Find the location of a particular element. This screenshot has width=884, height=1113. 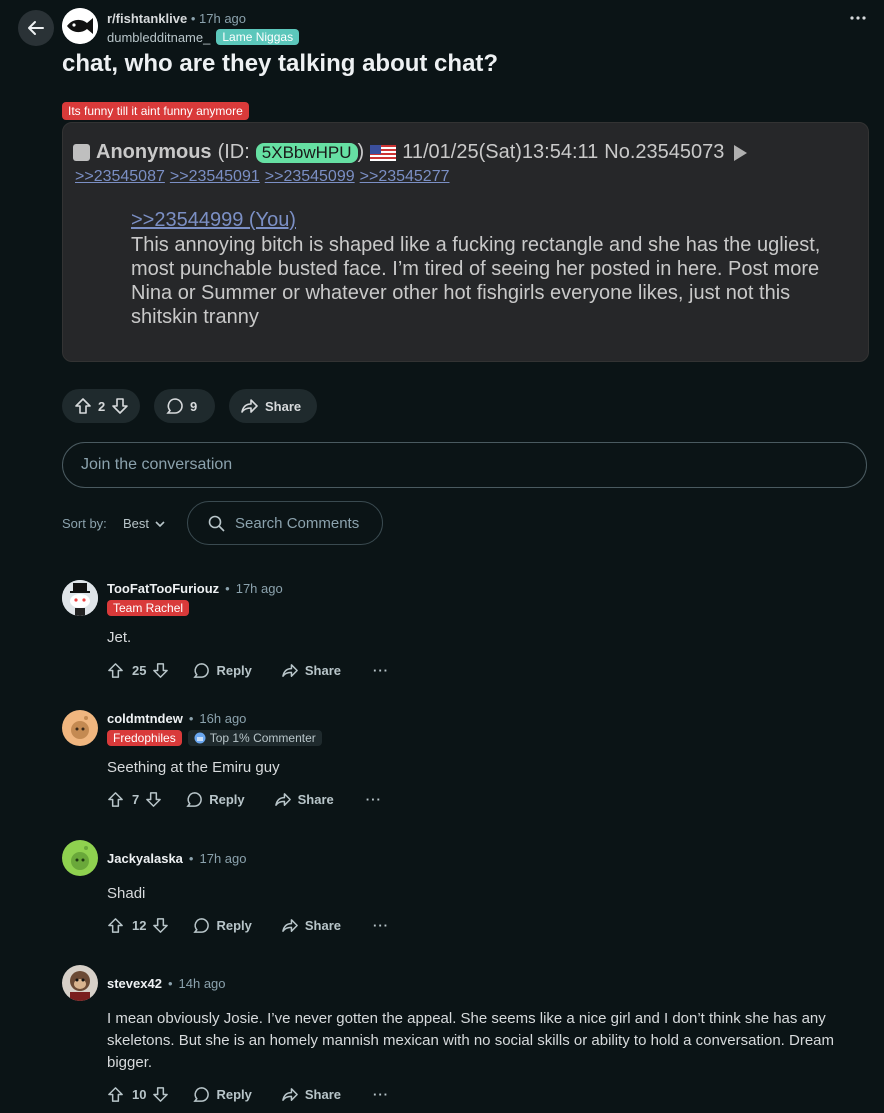

comment-actions: 7 Reply Share ··· is located at coordinates (244, 799).